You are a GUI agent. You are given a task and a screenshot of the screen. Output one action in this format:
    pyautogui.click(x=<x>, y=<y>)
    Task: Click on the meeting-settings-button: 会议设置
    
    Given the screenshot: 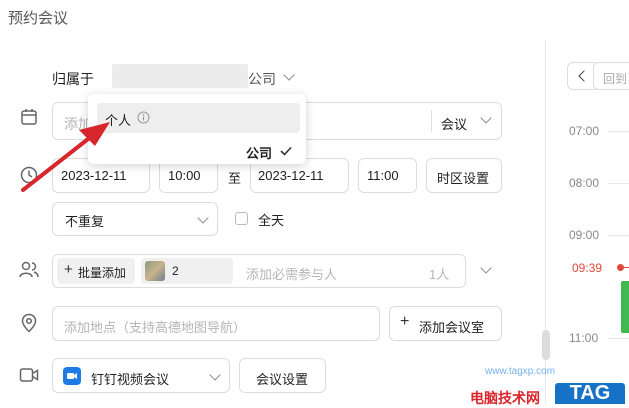 What is the action you would take?
    pyautogui.click(x=282, y=375)
    